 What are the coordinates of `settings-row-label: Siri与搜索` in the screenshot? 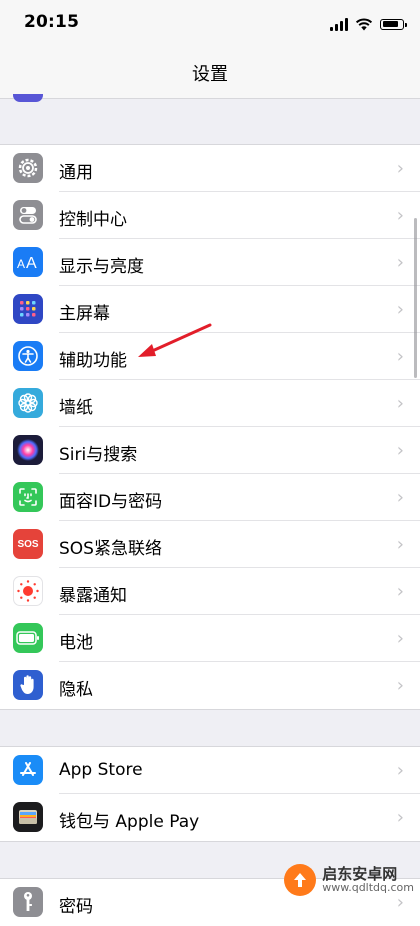 It's located at (98, 455).